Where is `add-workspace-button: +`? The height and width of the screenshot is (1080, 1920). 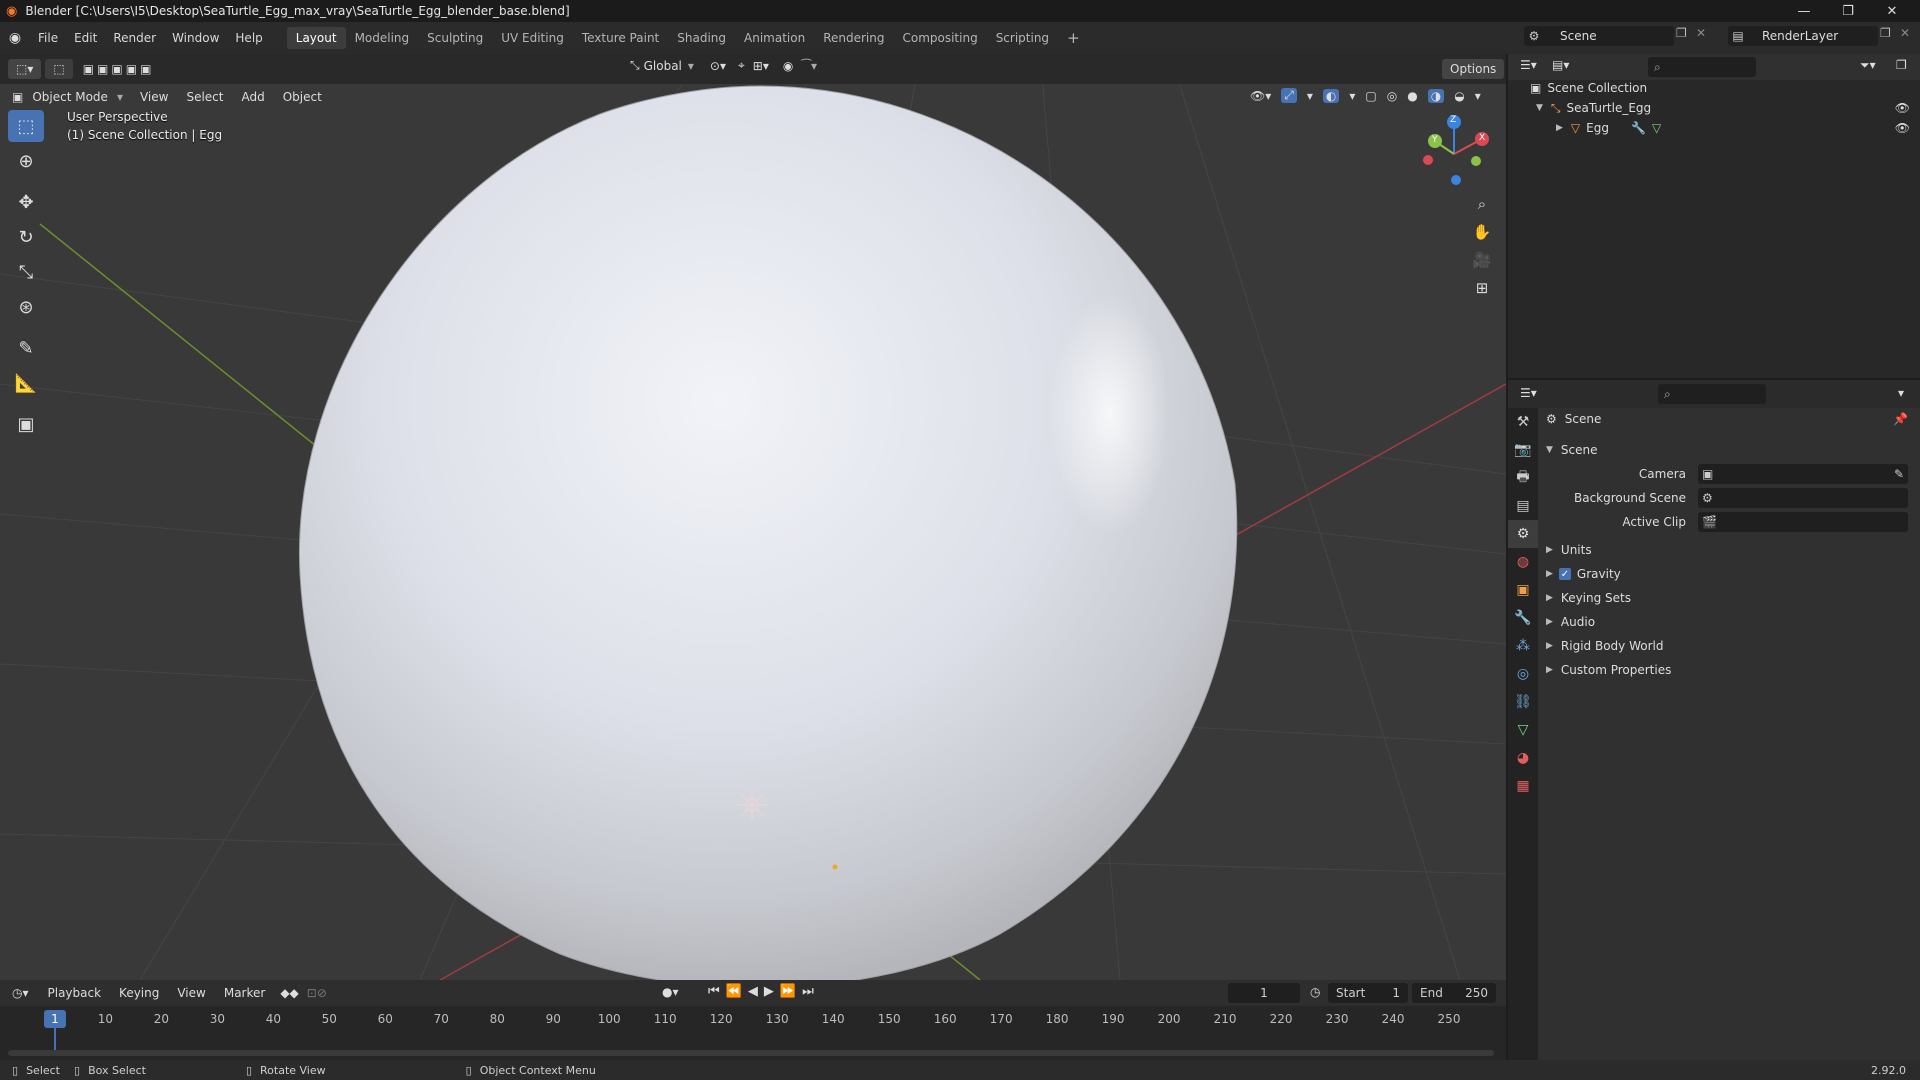
add-workspace-button: + is located at coordinates (1073, 38).